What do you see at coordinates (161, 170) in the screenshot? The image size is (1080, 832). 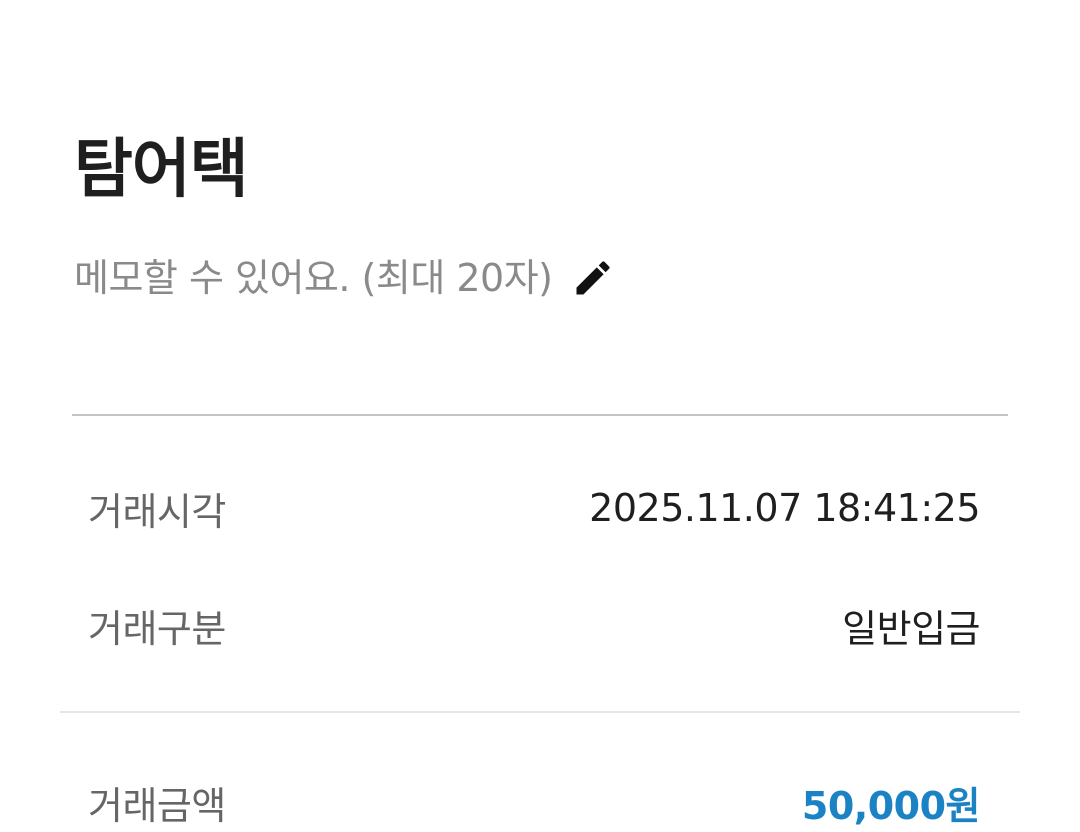 I see `page-title: 탐어택` at bounding box center [161, 170].